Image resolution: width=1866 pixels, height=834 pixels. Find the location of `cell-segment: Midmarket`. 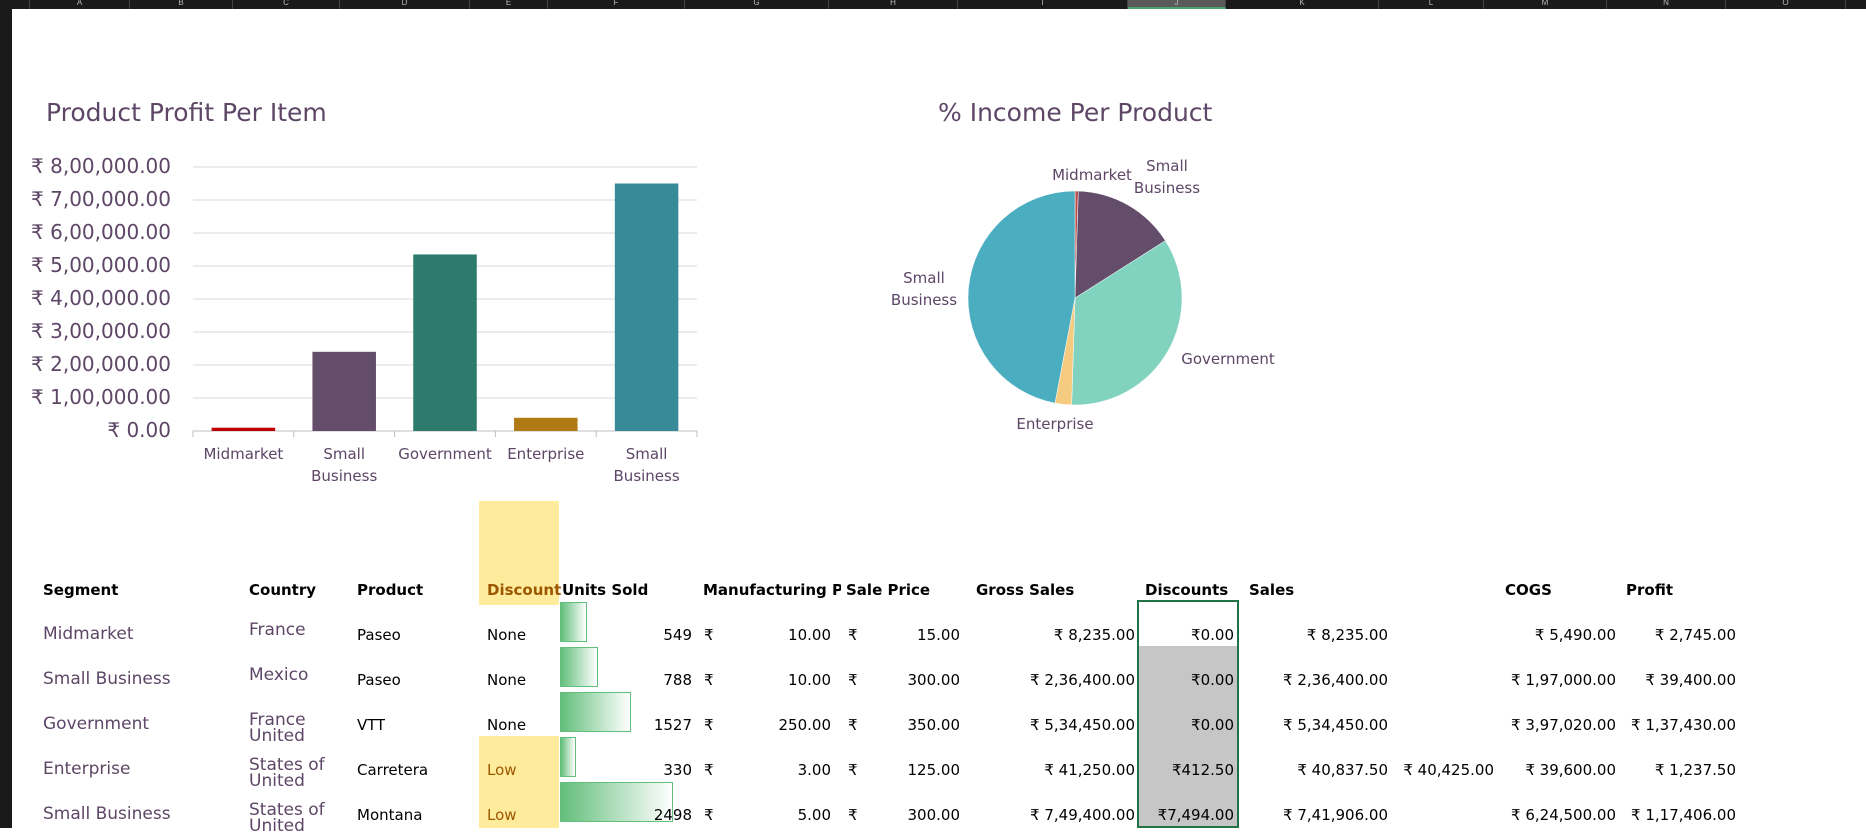

cell-segment: Midmarket is located at coordinates (88, 634).